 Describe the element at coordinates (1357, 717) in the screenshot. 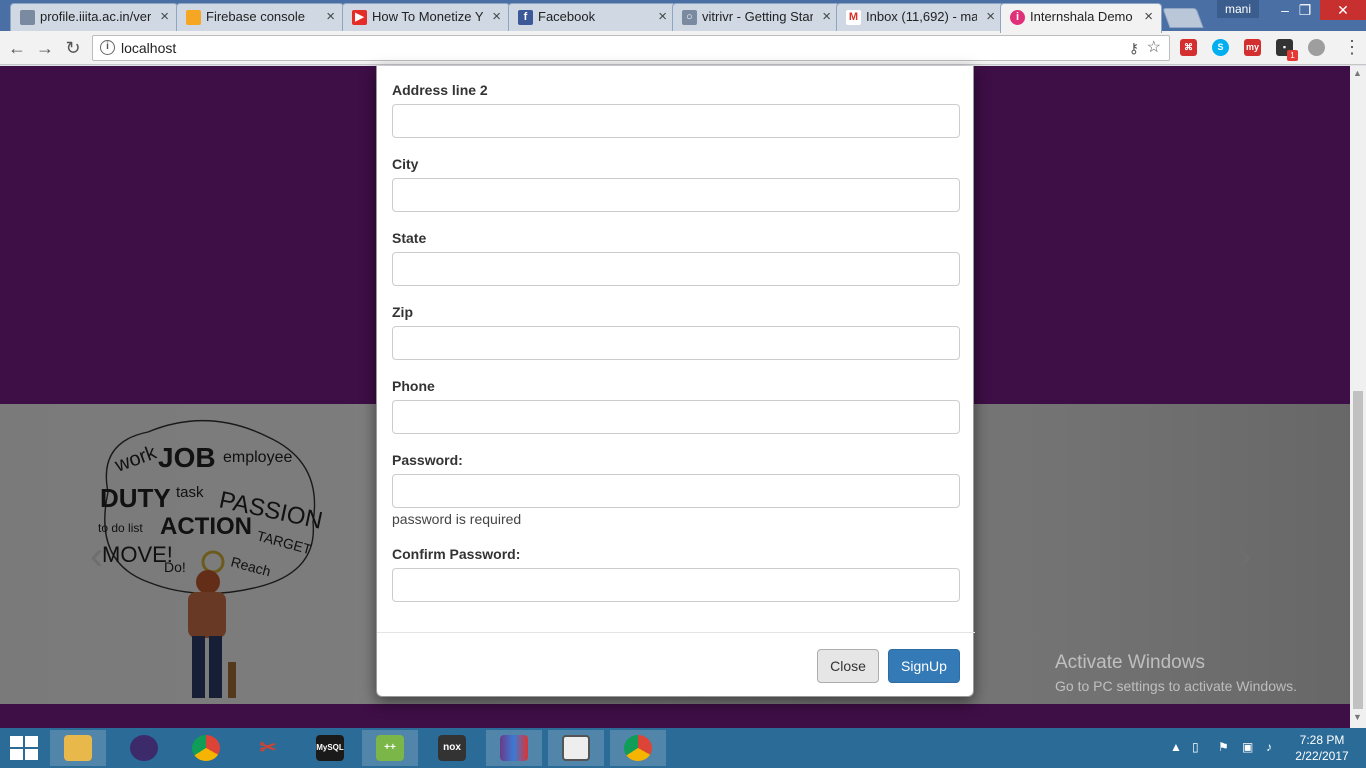

I see `scroll-down-icon: ▼` at that location.